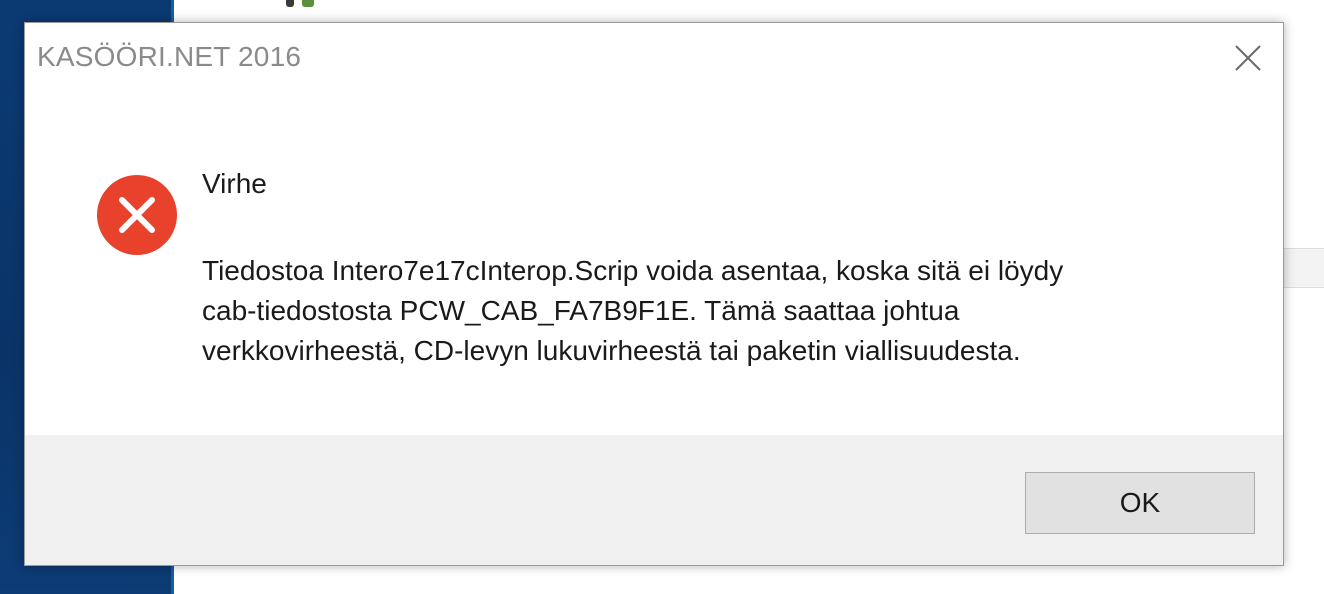 This screenshot has height=594, width=1324. What do you see at coordinates (137, 215) in the screenshot?
I see `error-icon` at bounding box center [137, 215].